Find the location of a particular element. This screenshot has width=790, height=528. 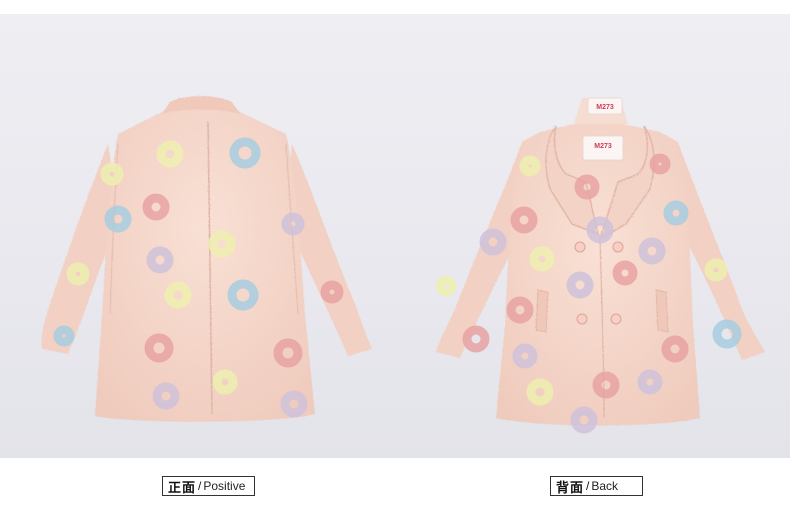

caption-back-en: Back is located at coordinates (605, 486).